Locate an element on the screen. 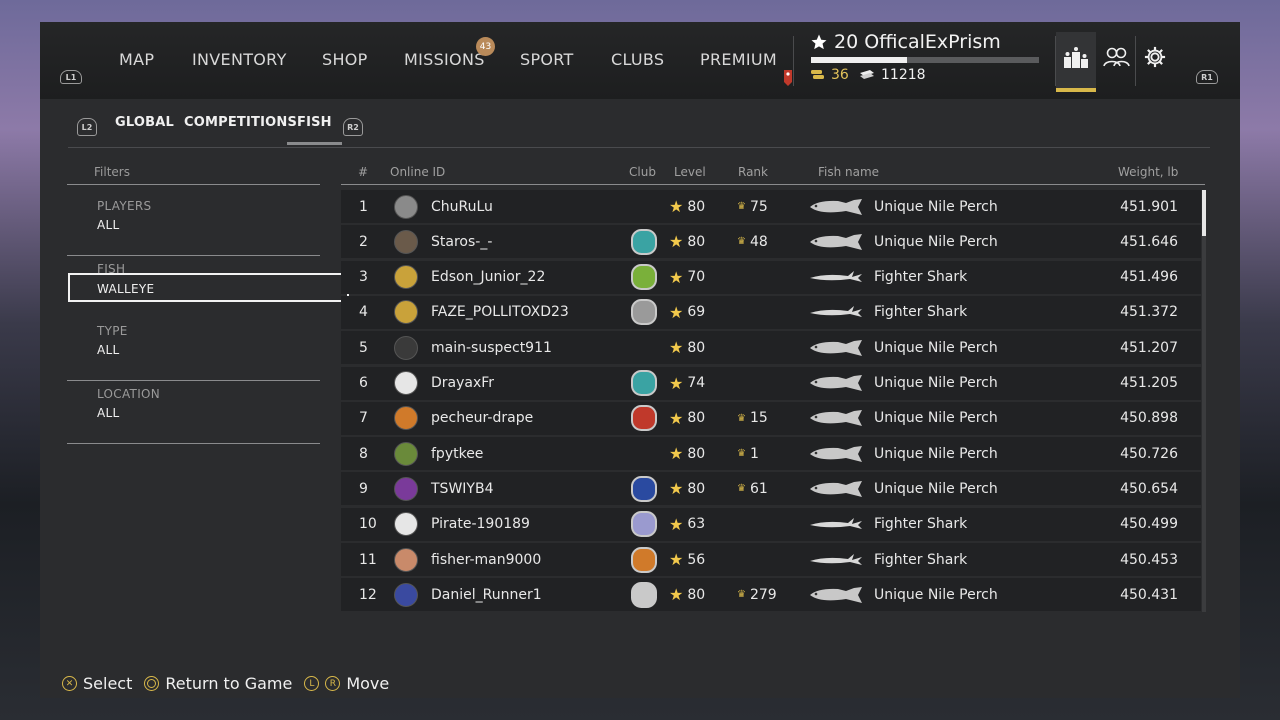  nav-clubs: CLUBS is located at coordinates (637, 59).